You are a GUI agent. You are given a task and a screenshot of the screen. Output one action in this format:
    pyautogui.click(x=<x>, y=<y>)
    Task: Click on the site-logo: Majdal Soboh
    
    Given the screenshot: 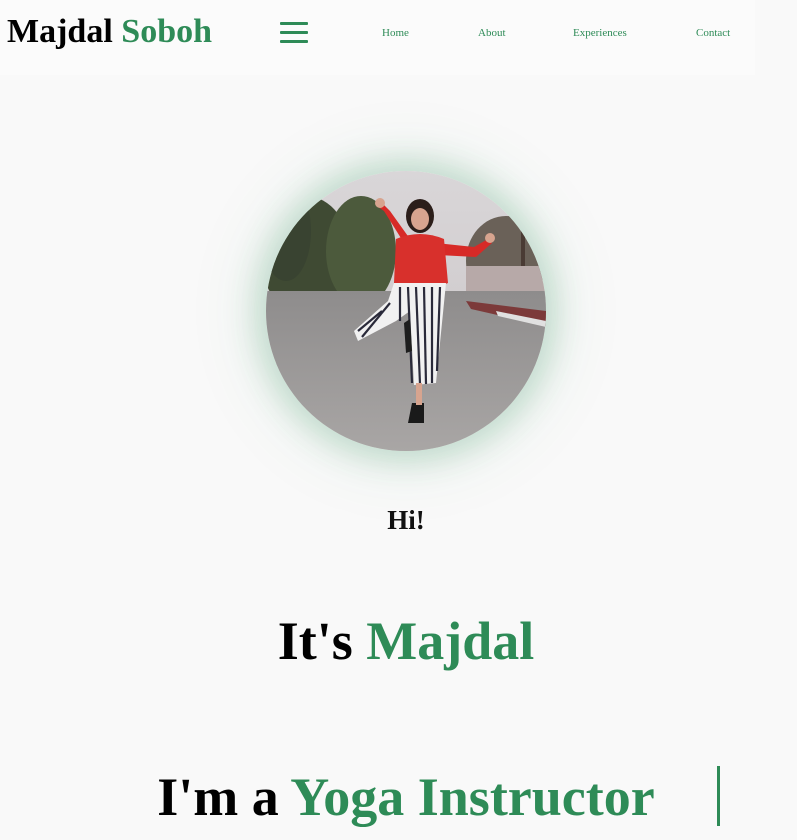 What is the action you would take?
    pyautogui.click(x=109, y=32)
    